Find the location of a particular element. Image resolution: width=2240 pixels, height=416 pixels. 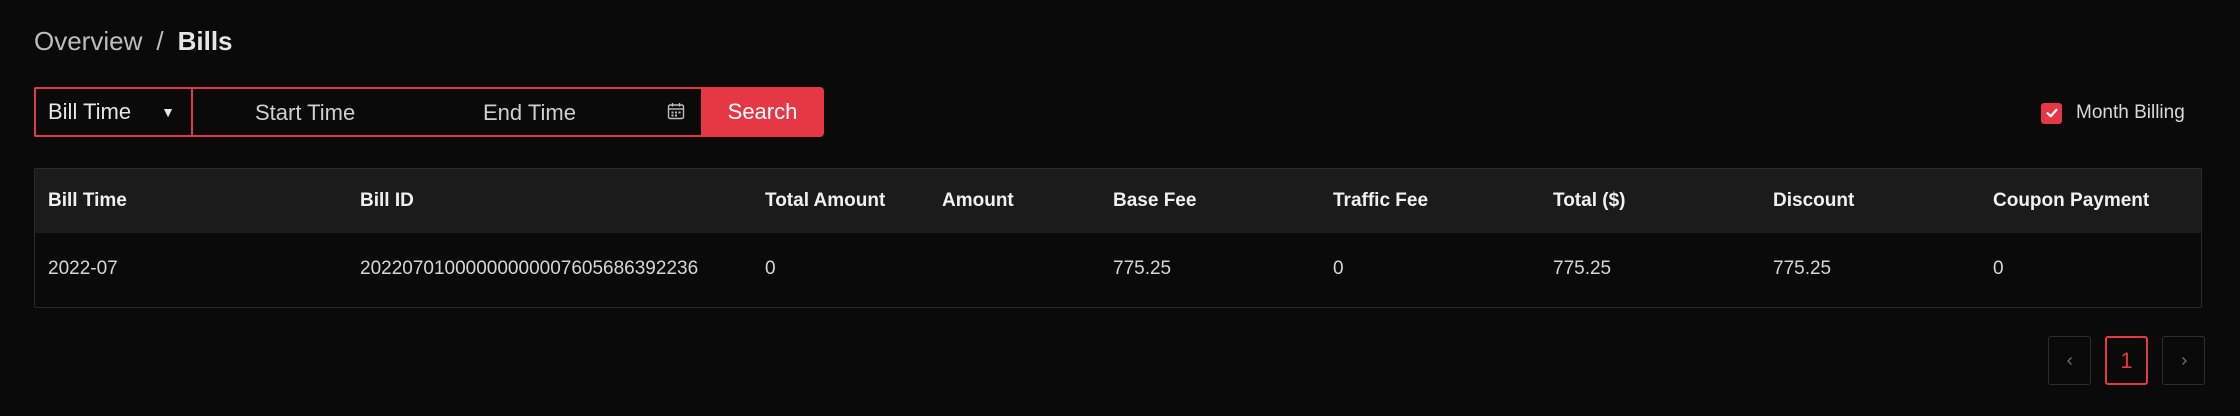

cell-total: 775.25 is located at coordinates (1582, 268).